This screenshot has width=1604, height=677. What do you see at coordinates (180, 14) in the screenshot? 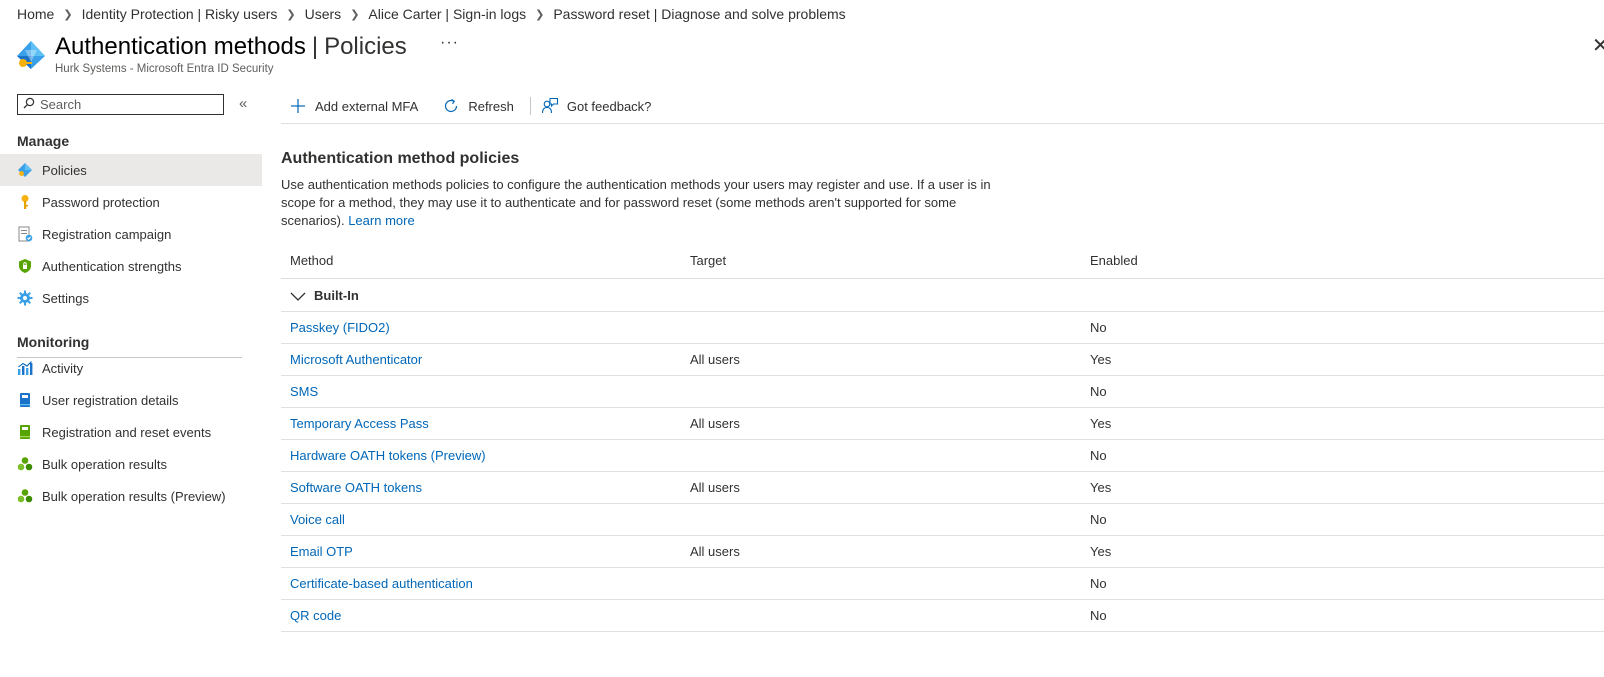
I see `breadcrumb-identity-protection: Identity Protection | Risky users` at bounding box center [180, 14].